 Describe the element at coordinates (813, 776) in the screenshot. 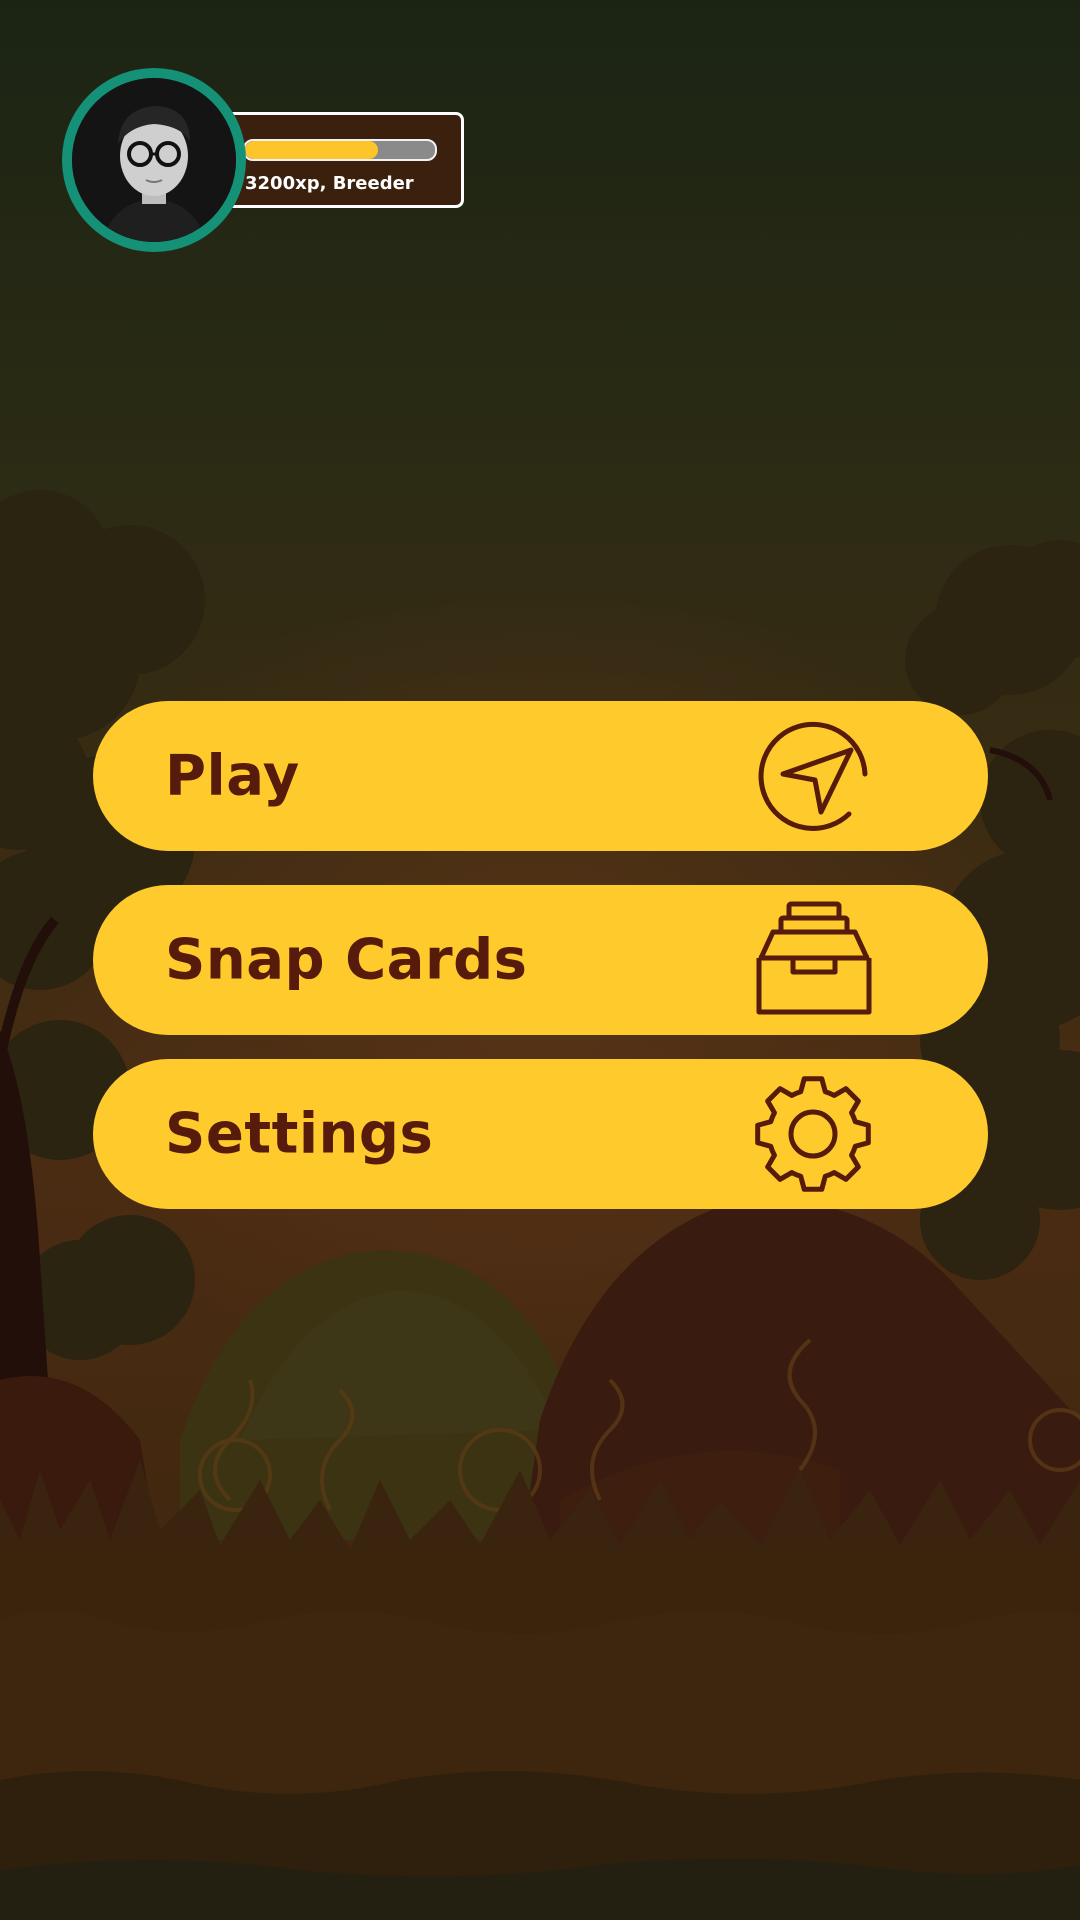

I see `navigation-arrow-icon` at that location.